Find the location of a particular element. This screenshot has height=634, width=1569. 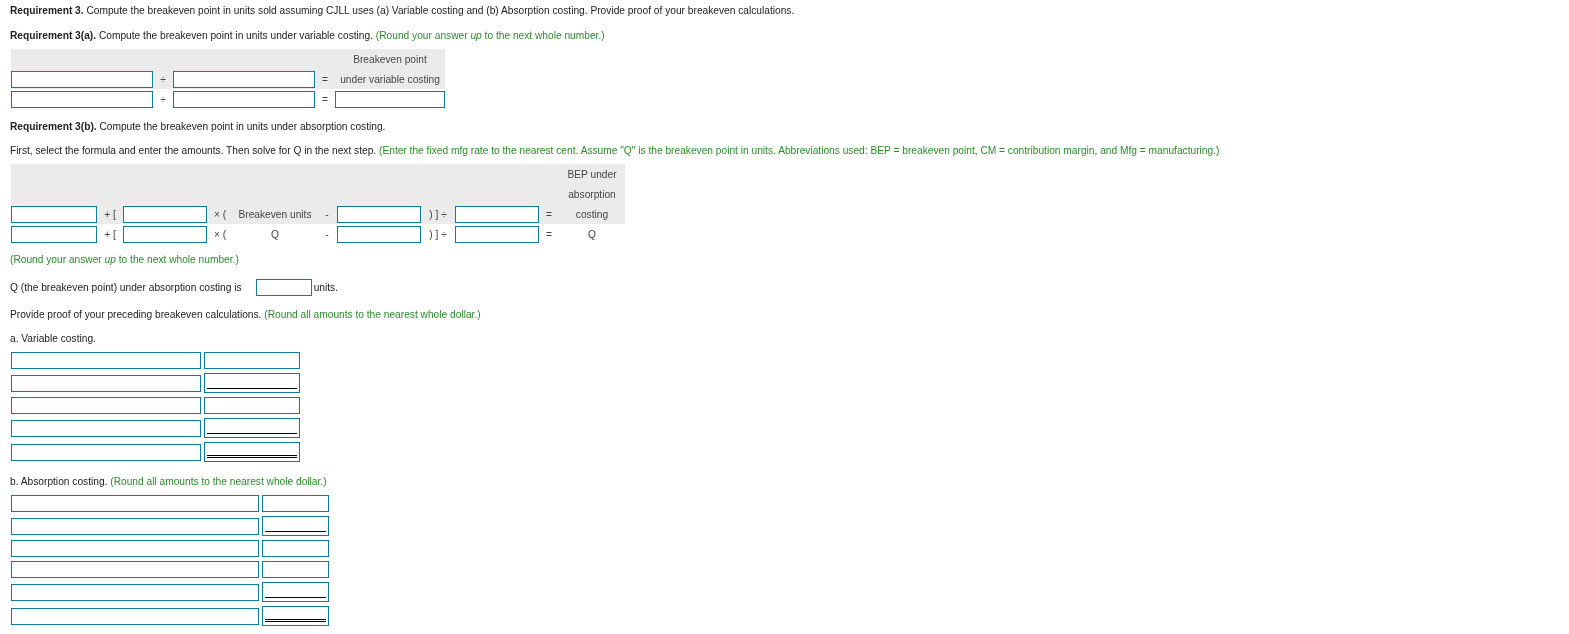

formula-label: Breakeven units is located at coordinates (275, 214).